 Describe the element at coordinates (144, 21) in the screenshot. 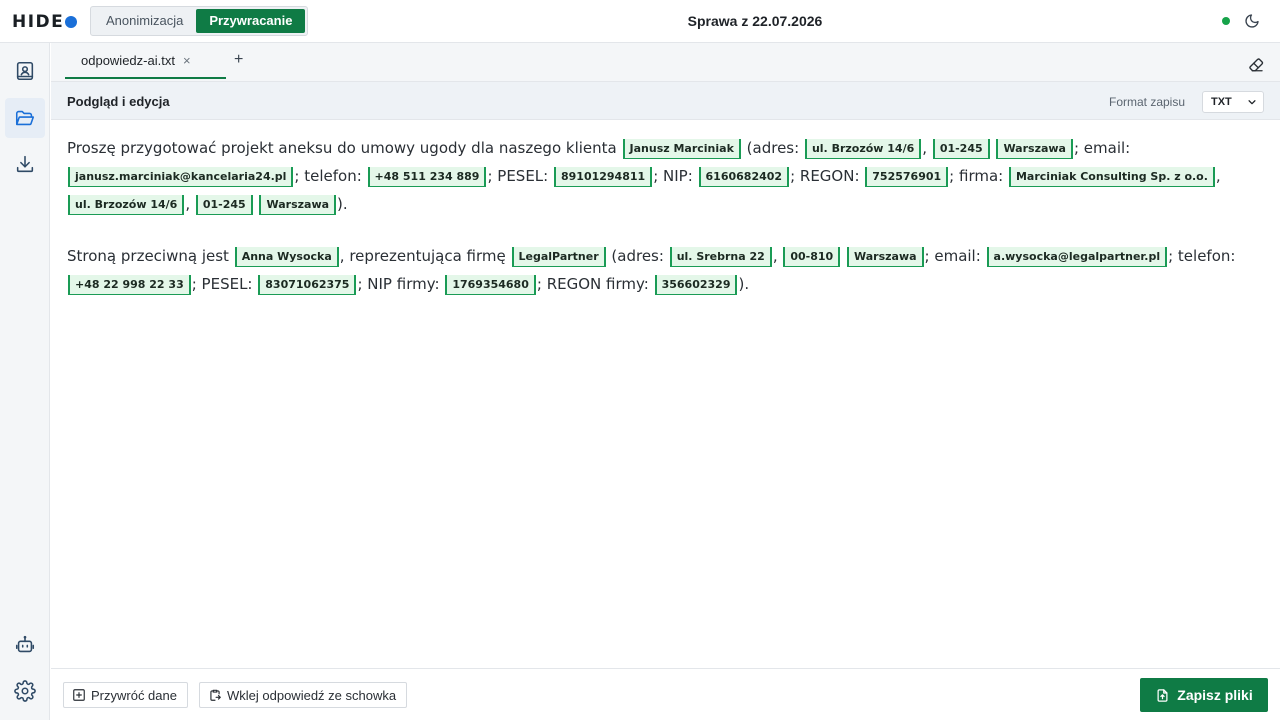

I see `mode-anonimizacja-button: Anonimizacja` at that location.